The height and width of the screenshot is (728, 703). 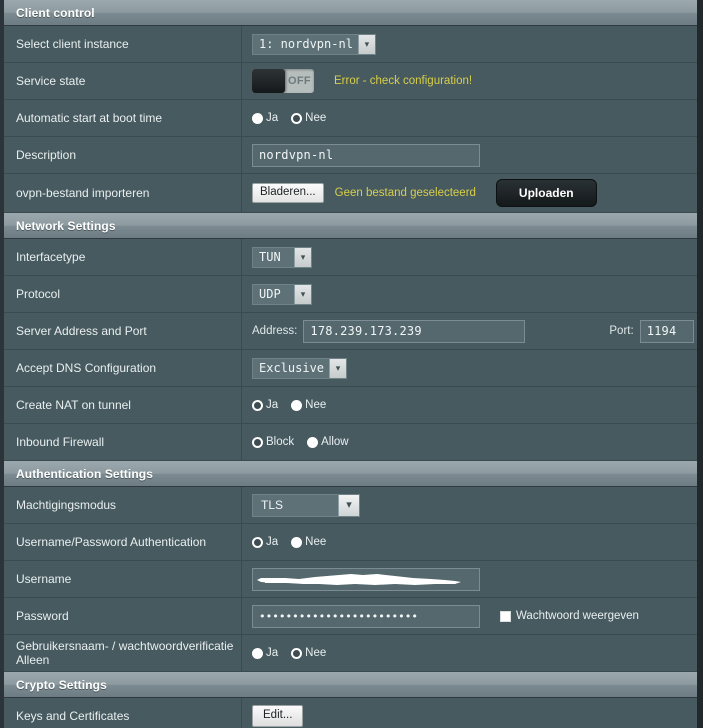 I want to click on userpass-only-radio-nee: Nee, so click(x=308, y=653).